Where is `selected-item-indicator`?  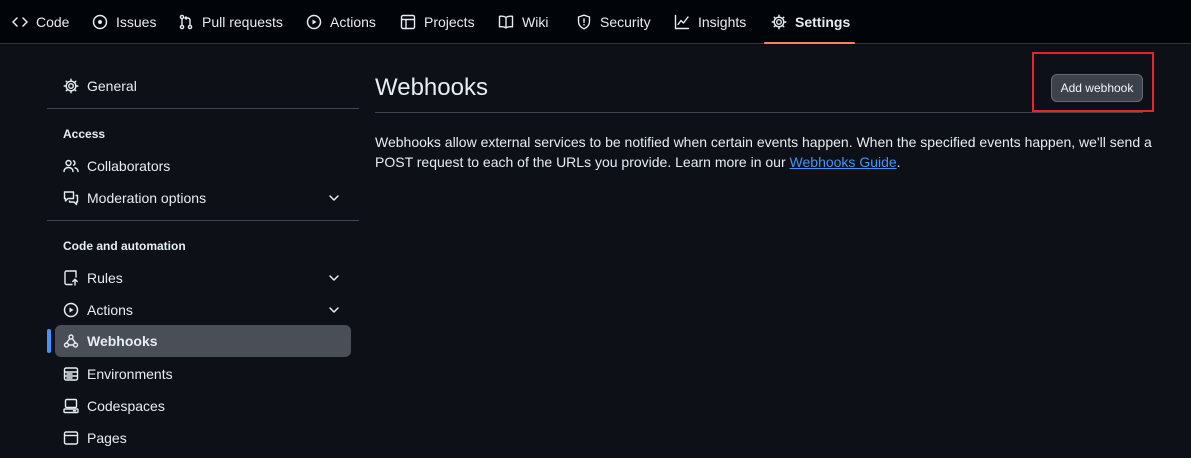 selected-item-indicator is located at coordinates (49, 341).